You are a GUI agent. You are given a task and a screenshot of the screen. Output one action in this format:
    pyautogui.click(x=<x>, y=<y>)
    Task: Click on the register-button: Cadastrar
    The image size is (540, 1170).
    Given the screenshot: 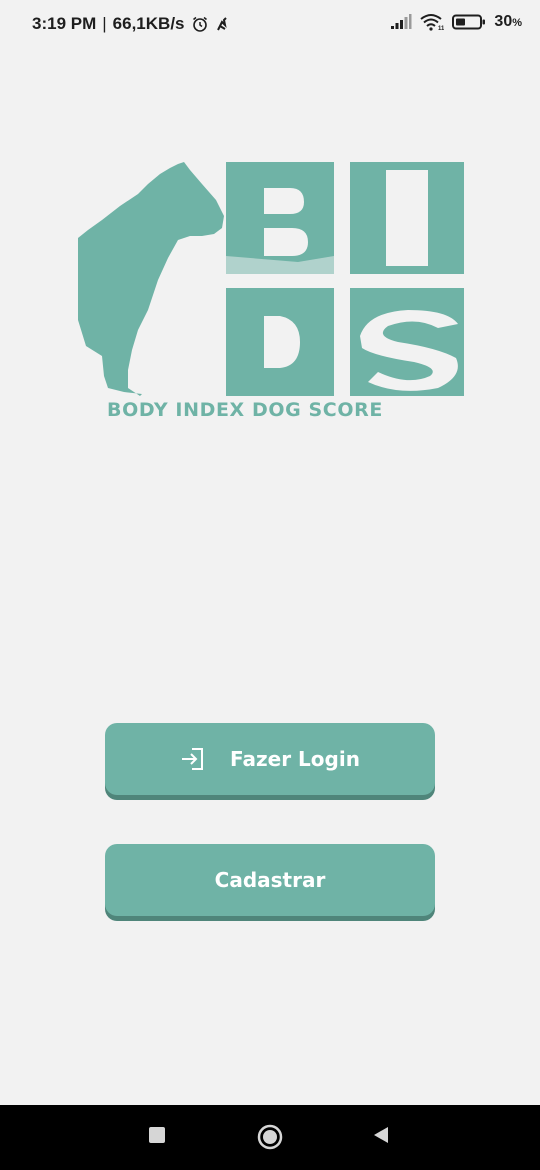 What is the action you would take?
    pyautogui.click(x=270, y=880)
    